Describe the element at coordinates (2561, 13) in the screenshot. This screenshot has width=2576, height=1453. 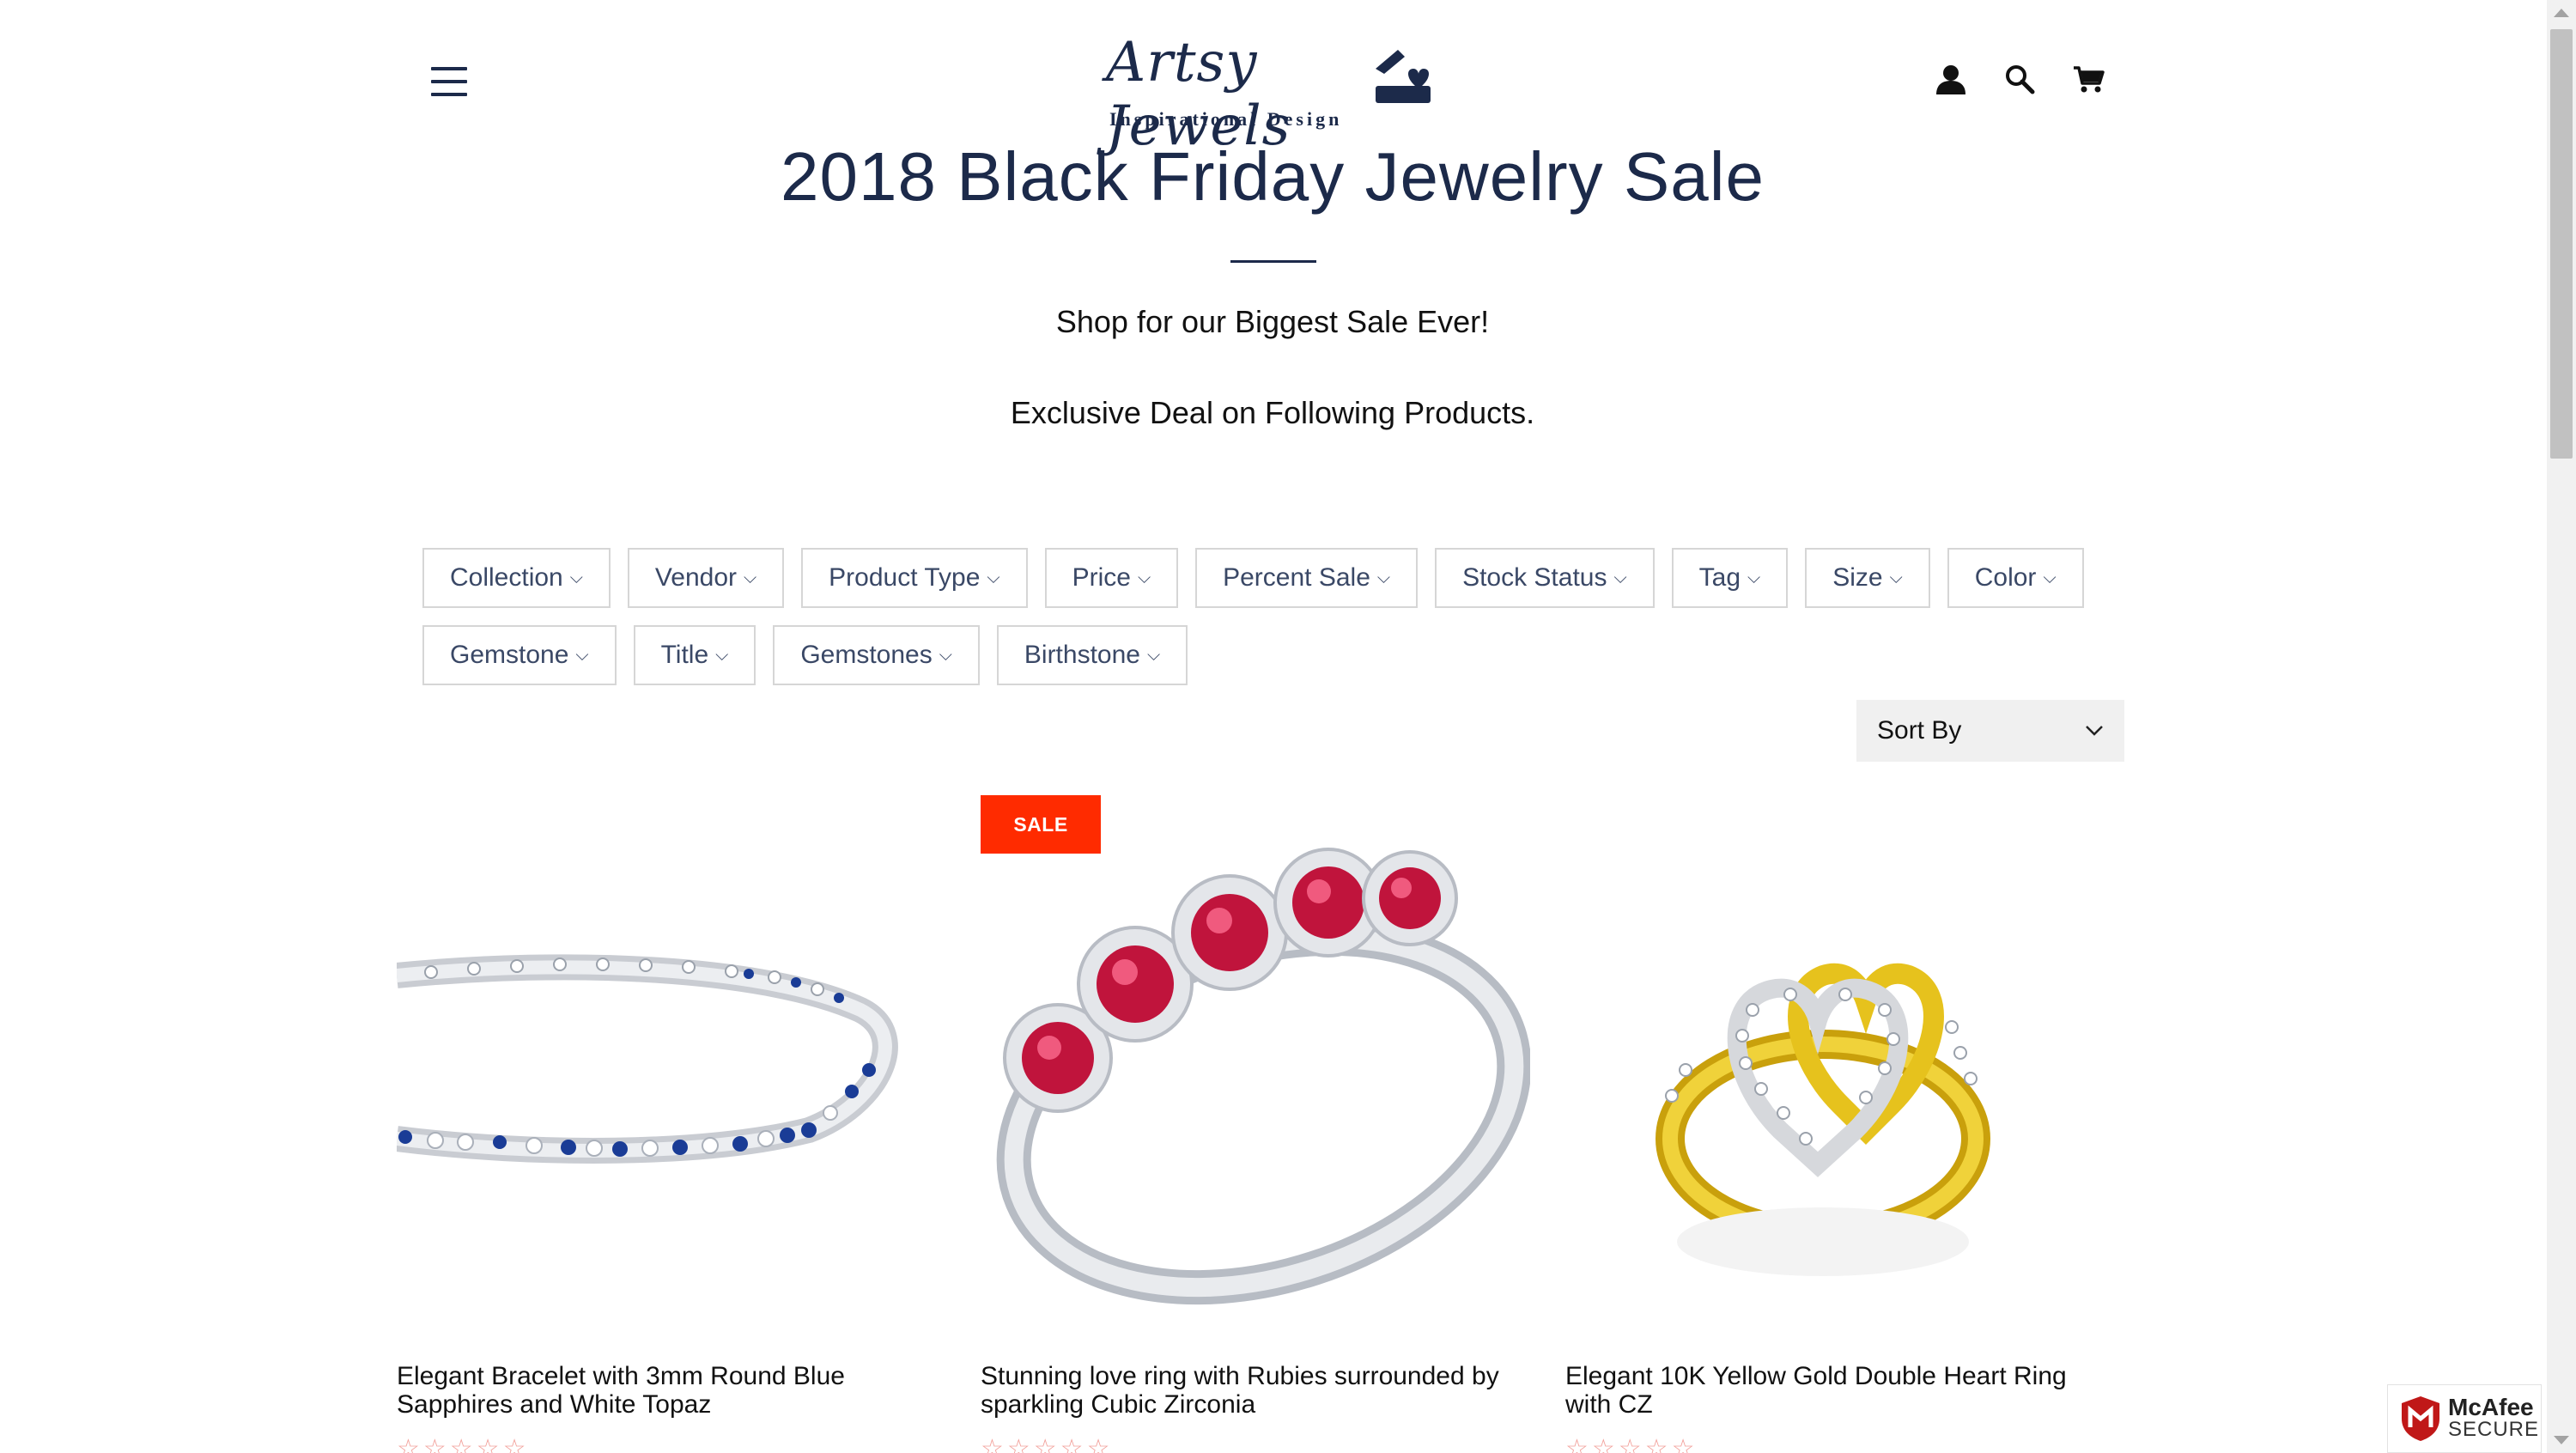
I see `scroll-up-icon` at that location.